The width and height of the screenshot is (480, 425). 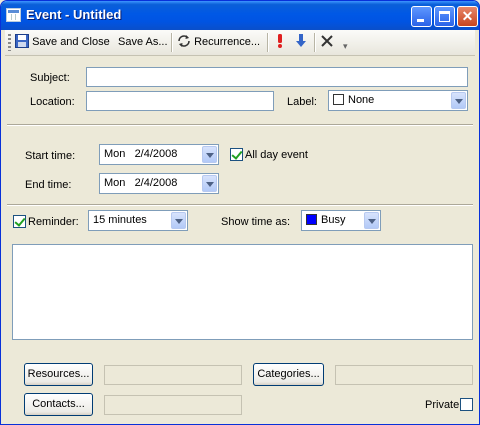 I want to click on exclamation-icon, so click(x=280, y=41).